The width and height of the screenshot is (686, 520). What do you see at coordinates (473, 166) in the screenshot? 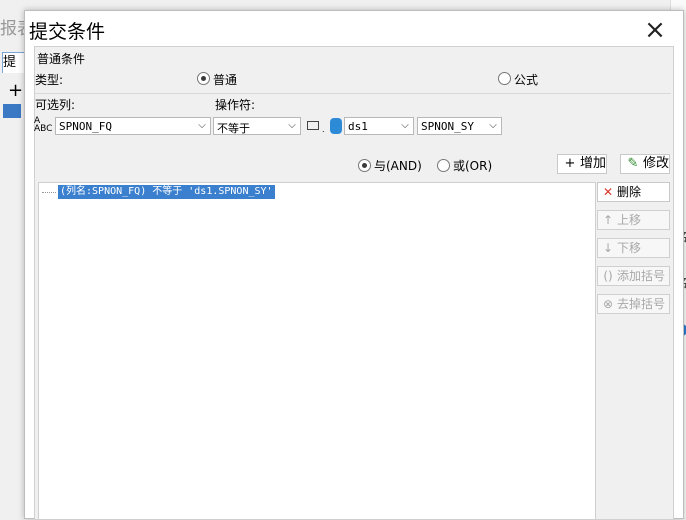
I see `logic-or-label: 或(OR)` at bounding box center [473, 166].